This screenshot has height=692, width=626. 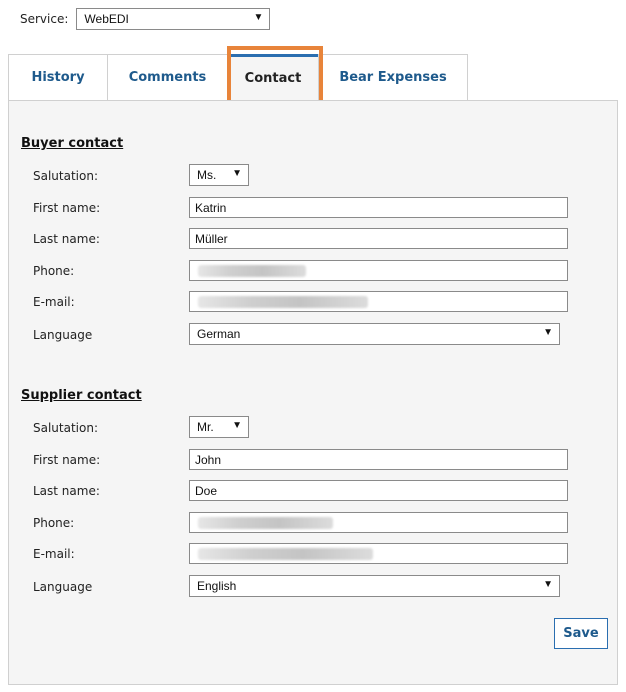 I want to click on buyer-phone-input, so click(x=378, y=270).